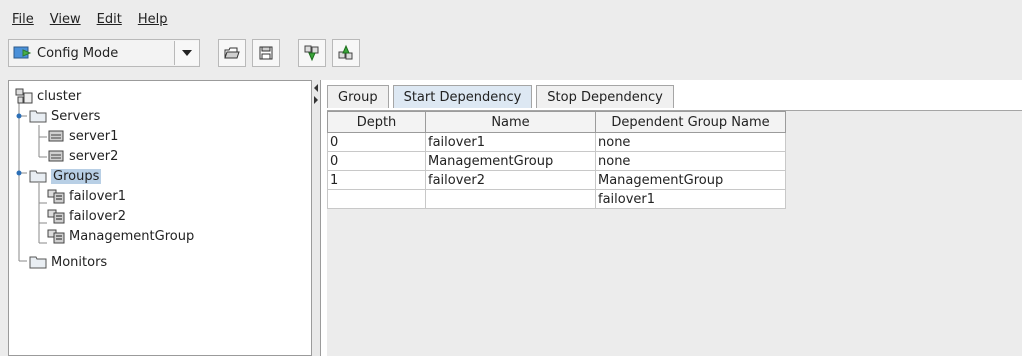 Image resolution: width=1022 pixels, height=356 pixels. What do you see at coordinates (512, 53) in the screenshot?
I see `toolbar: Config Mode` at bounding box center [512, 53].